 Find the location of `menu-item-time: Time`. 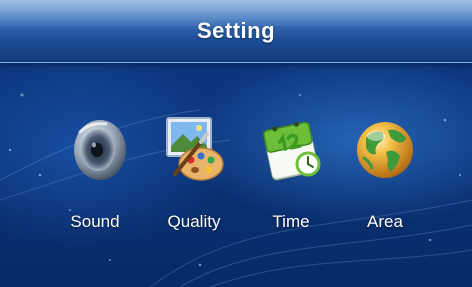

menu-item-time: Time is located at coordinates (291, 177).